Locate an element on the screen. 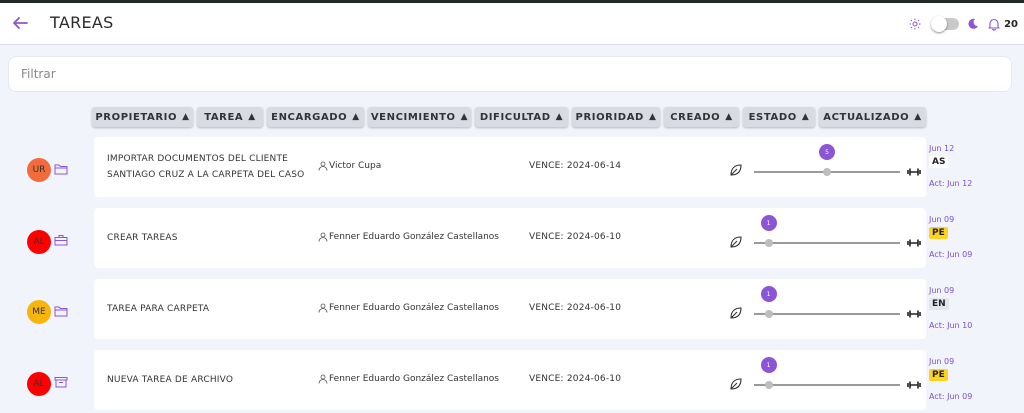 The image size is (1024, 413). column-dificultad: DIFICULTAD ▲ is located at coordinates (521, 117).